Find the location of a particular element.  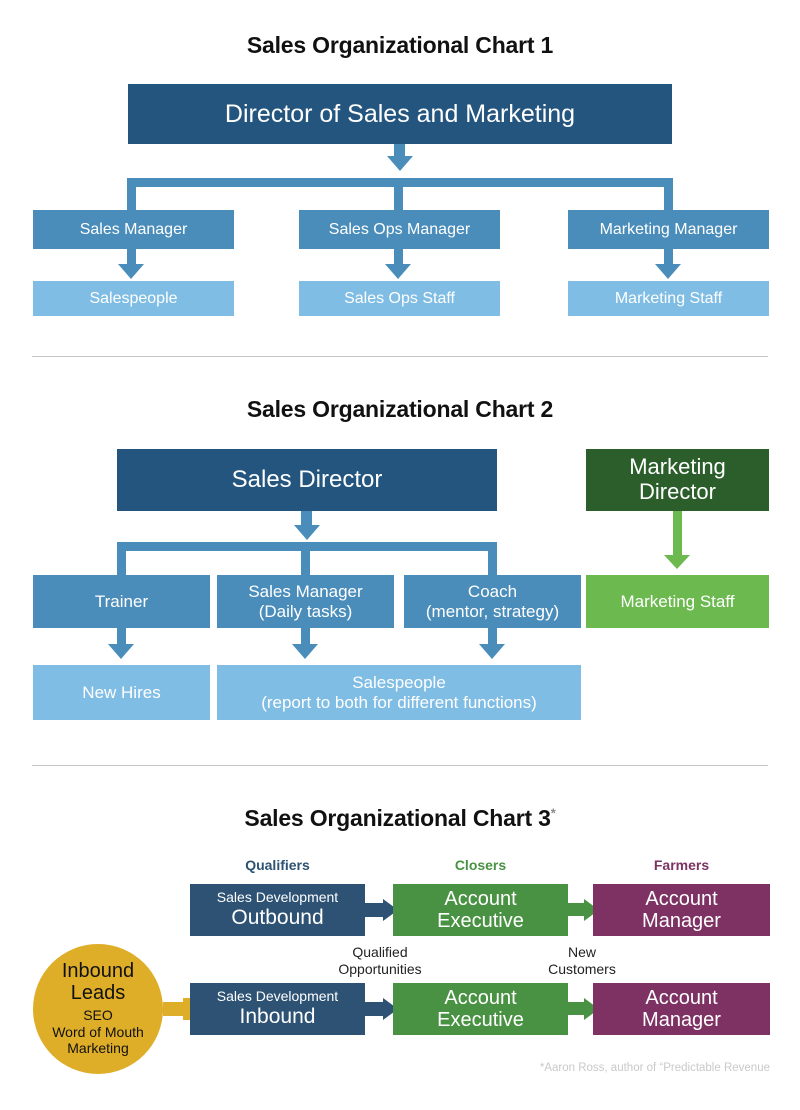

chart3-row1-stage2-line2: Executive is located at coordinates (480, 921).